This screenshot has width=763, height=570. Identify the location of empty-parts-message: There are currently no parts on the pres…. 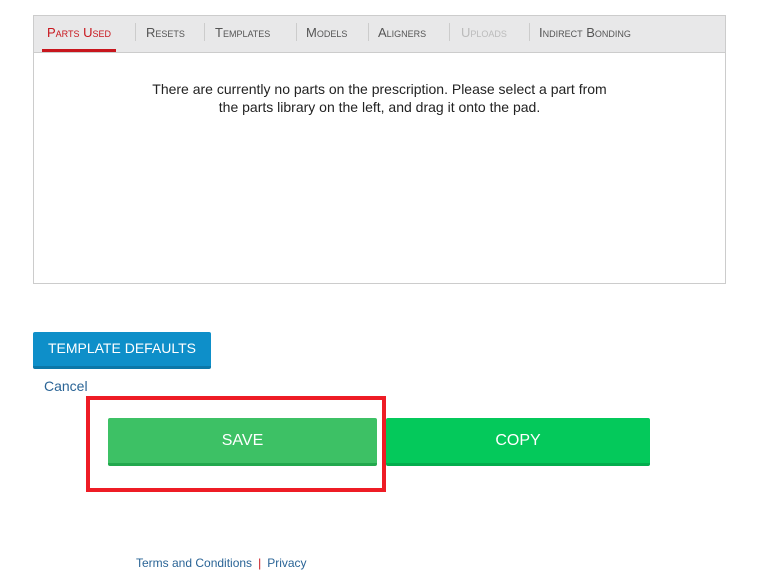
(379, 98).